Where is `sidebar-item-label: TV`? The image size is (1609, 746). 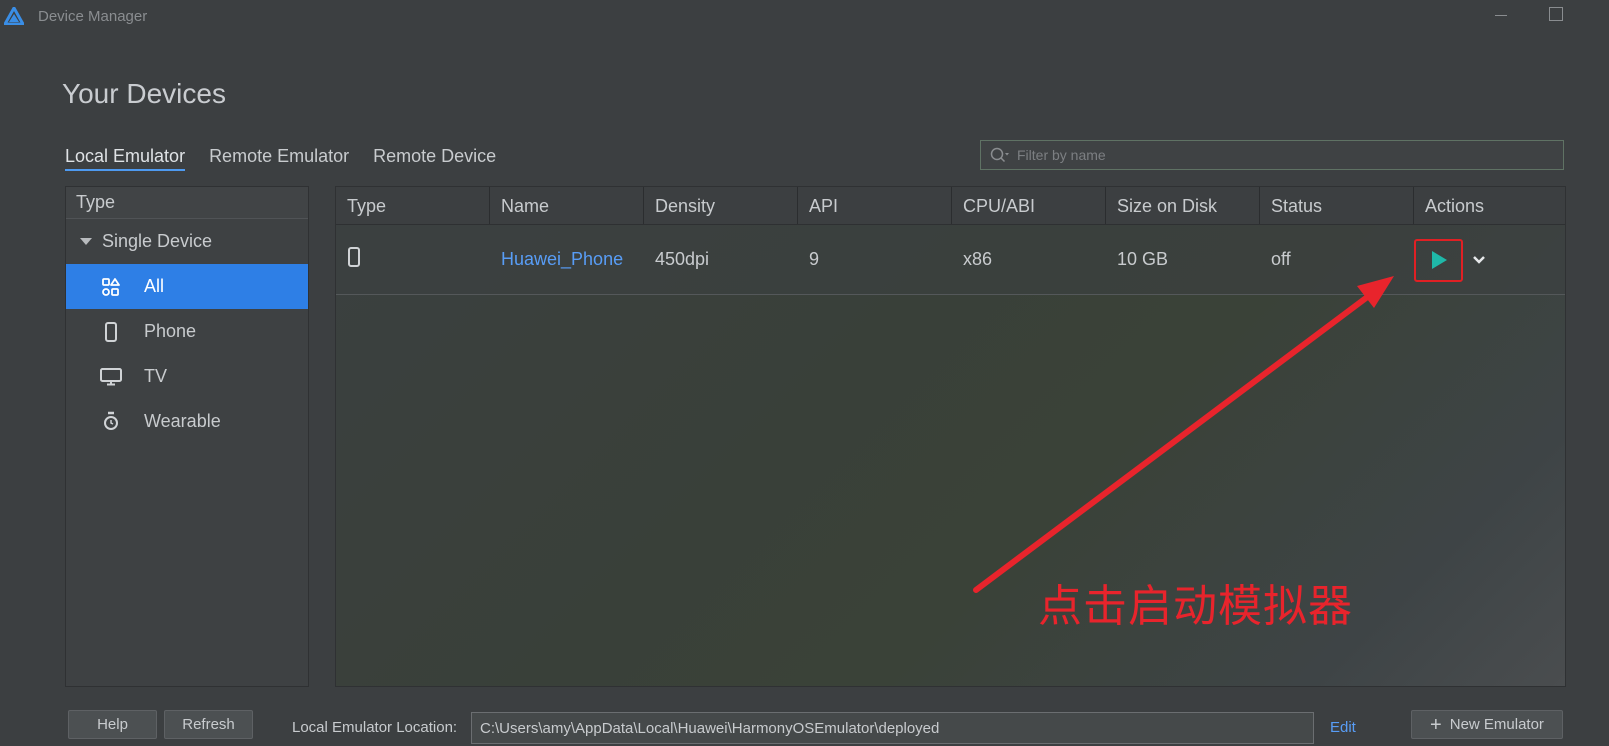
sidebar-item-label: TV is located at coordinates (156, 376).